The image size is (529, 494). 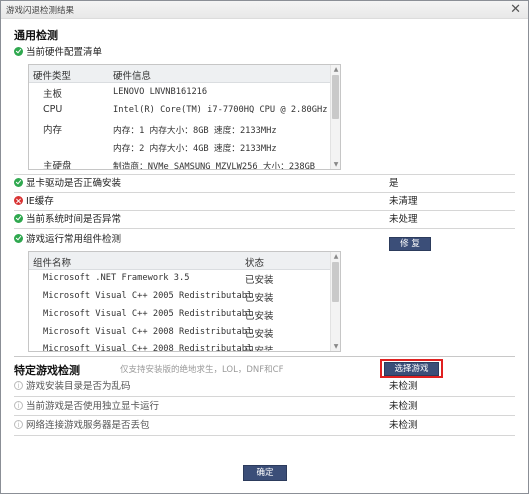 What do you see at coordinates (403, 219) in the screenshot?
I see `check-system-time-value: 未处理` at bounding box center [403, 219].